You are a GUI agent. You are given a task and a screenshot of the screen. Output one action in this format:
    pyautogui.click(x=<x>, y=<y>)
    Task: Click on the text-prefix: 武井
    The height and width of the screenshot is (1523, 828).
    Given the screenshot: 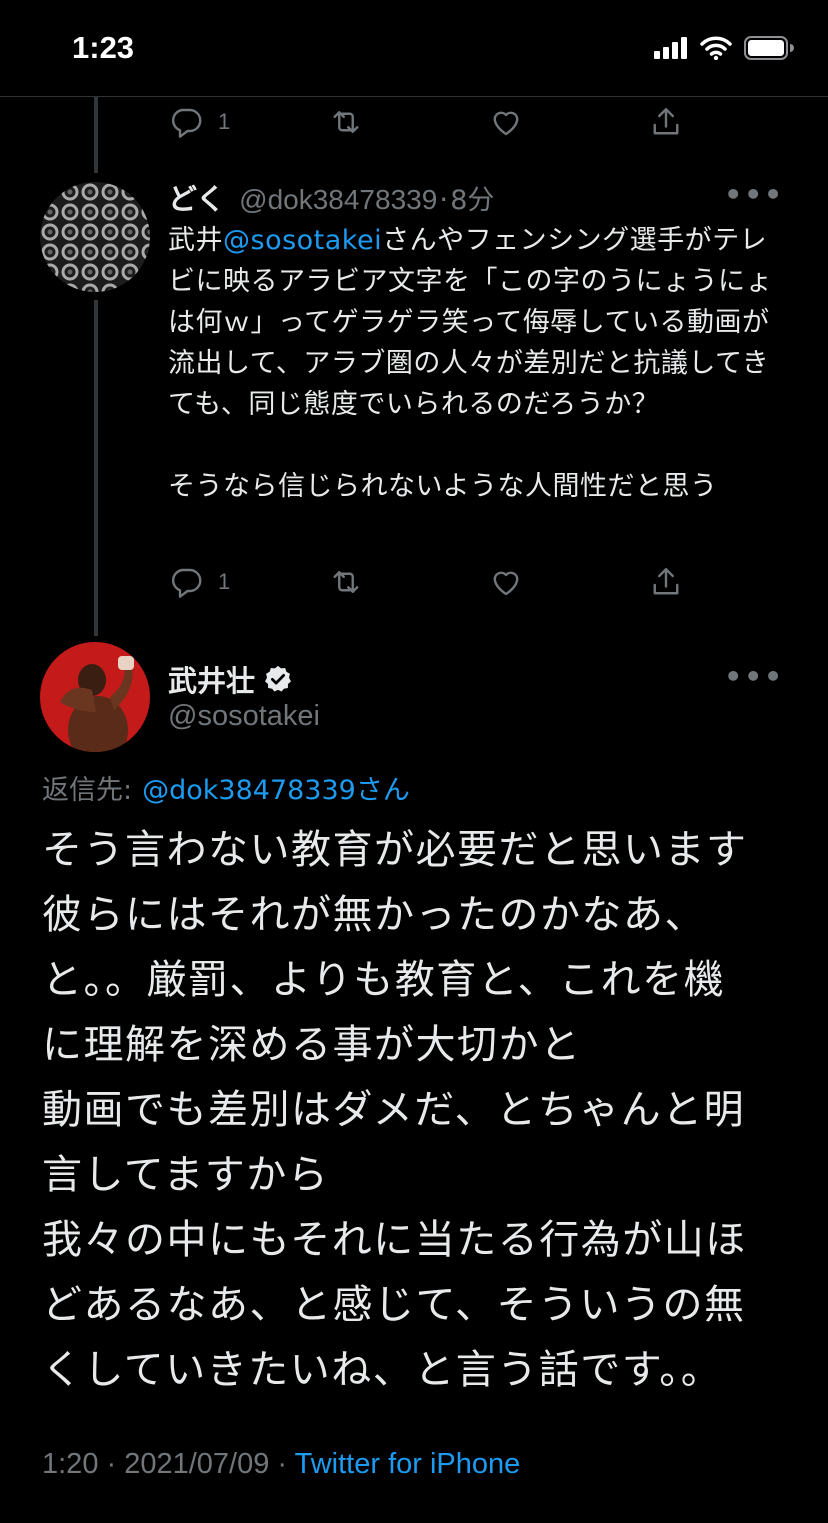 What is the action you would take?
    pyautogui.click(x=195, y=240)
    